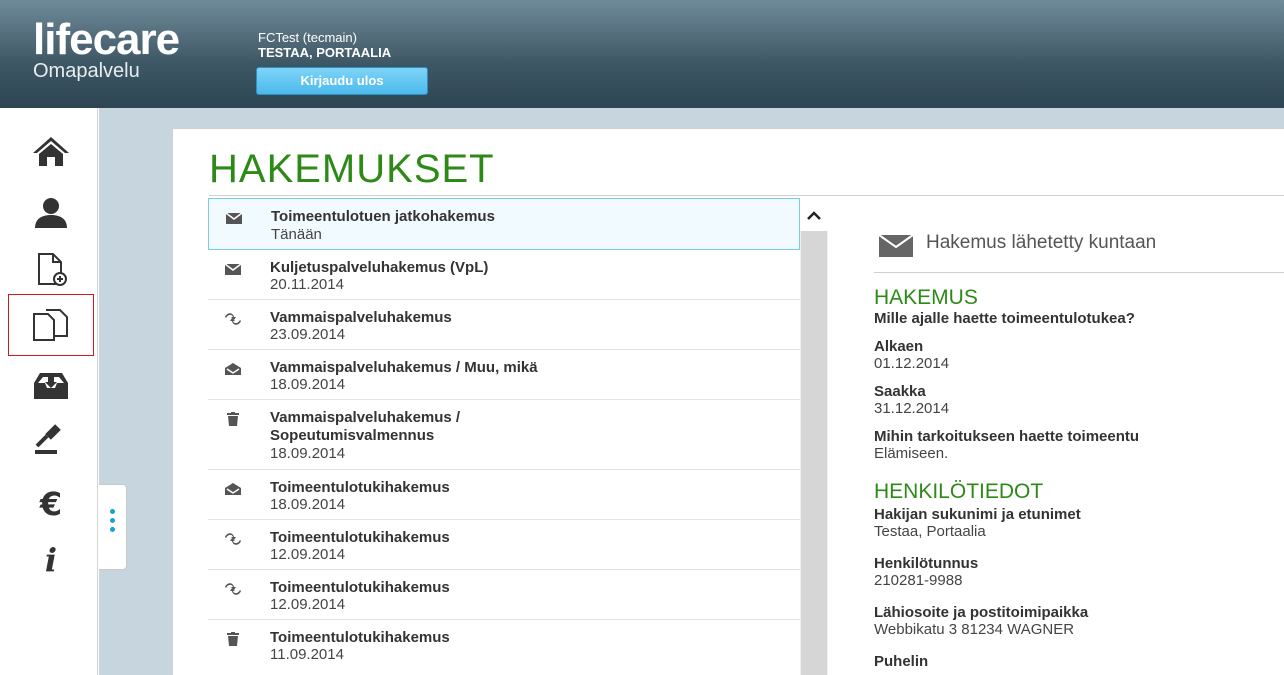  I want to click on title-divider, so click(746, 195).